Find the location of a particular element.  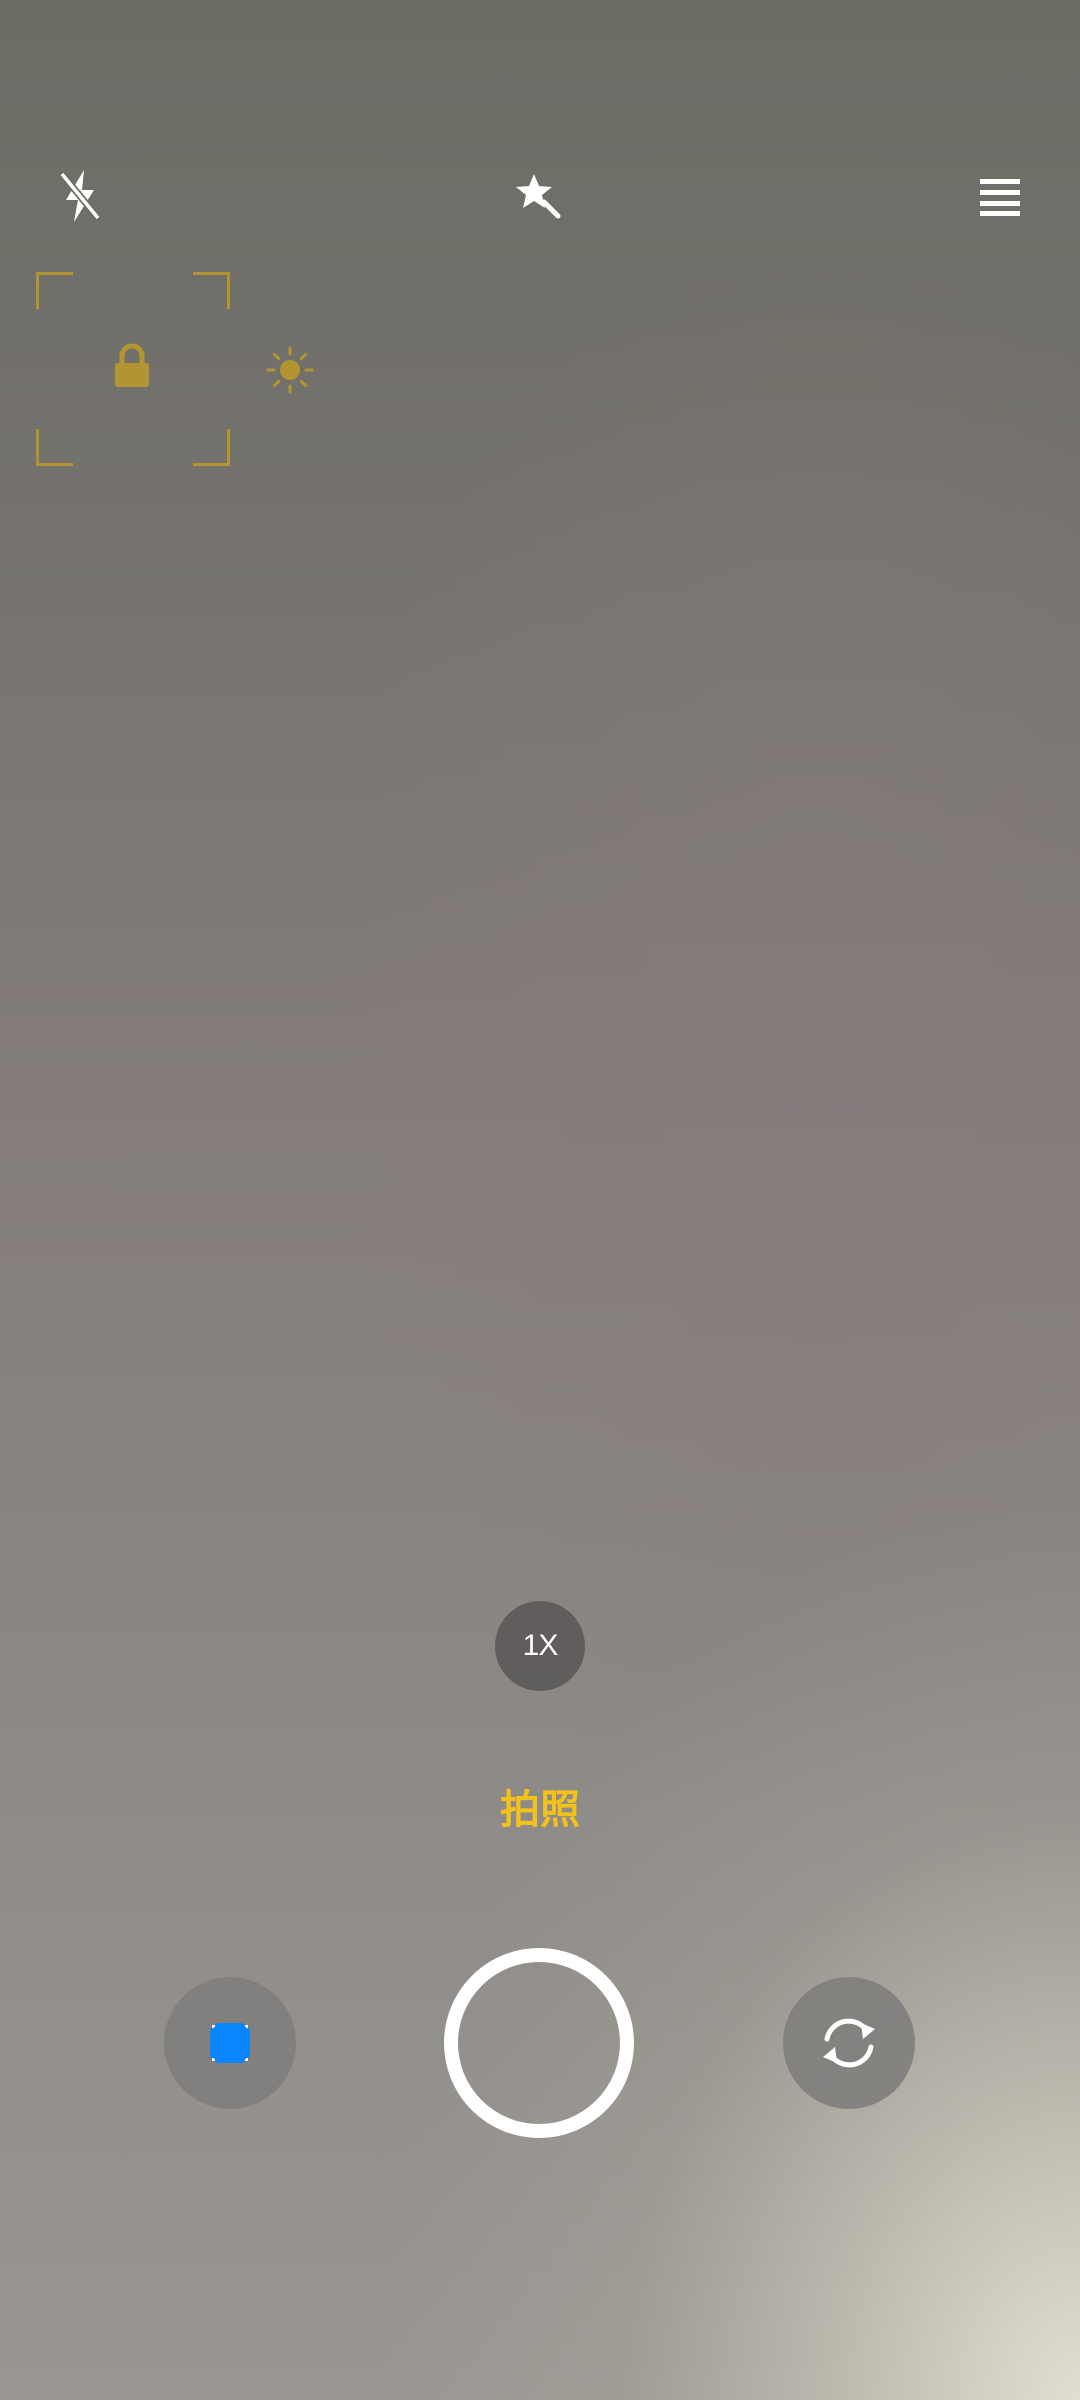

mode-photo-label: 拍照 is located at coordinates (540, 1810).